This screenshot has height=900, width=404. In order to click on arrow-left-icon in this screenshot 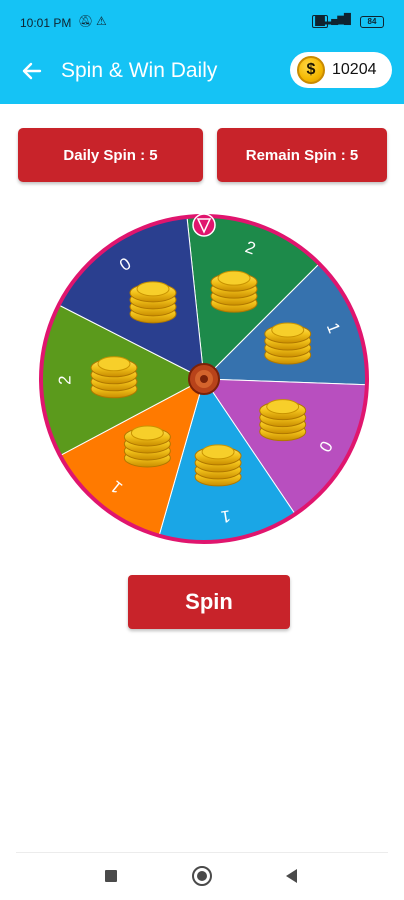, I will do `click(32, 71)`.